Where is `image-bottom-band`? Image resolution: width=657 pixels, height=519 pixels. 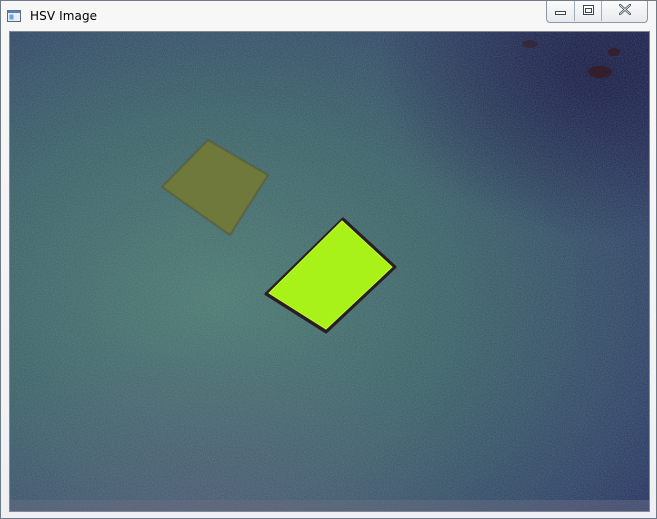 image-bottom-band is located at coordinates (329, 505).